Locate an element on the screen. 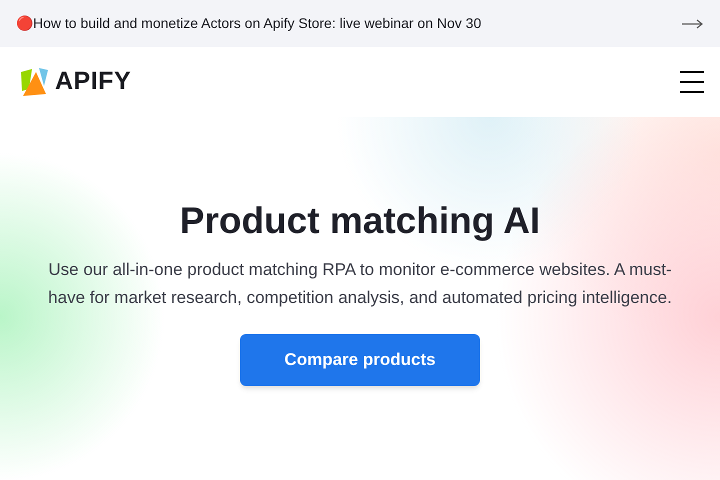 The image size is (720, 480). announcement-text: 🔴How to build and monetize Actors on Apify Store: live webinar on Nov 30 is located at coordinates (249, 23).